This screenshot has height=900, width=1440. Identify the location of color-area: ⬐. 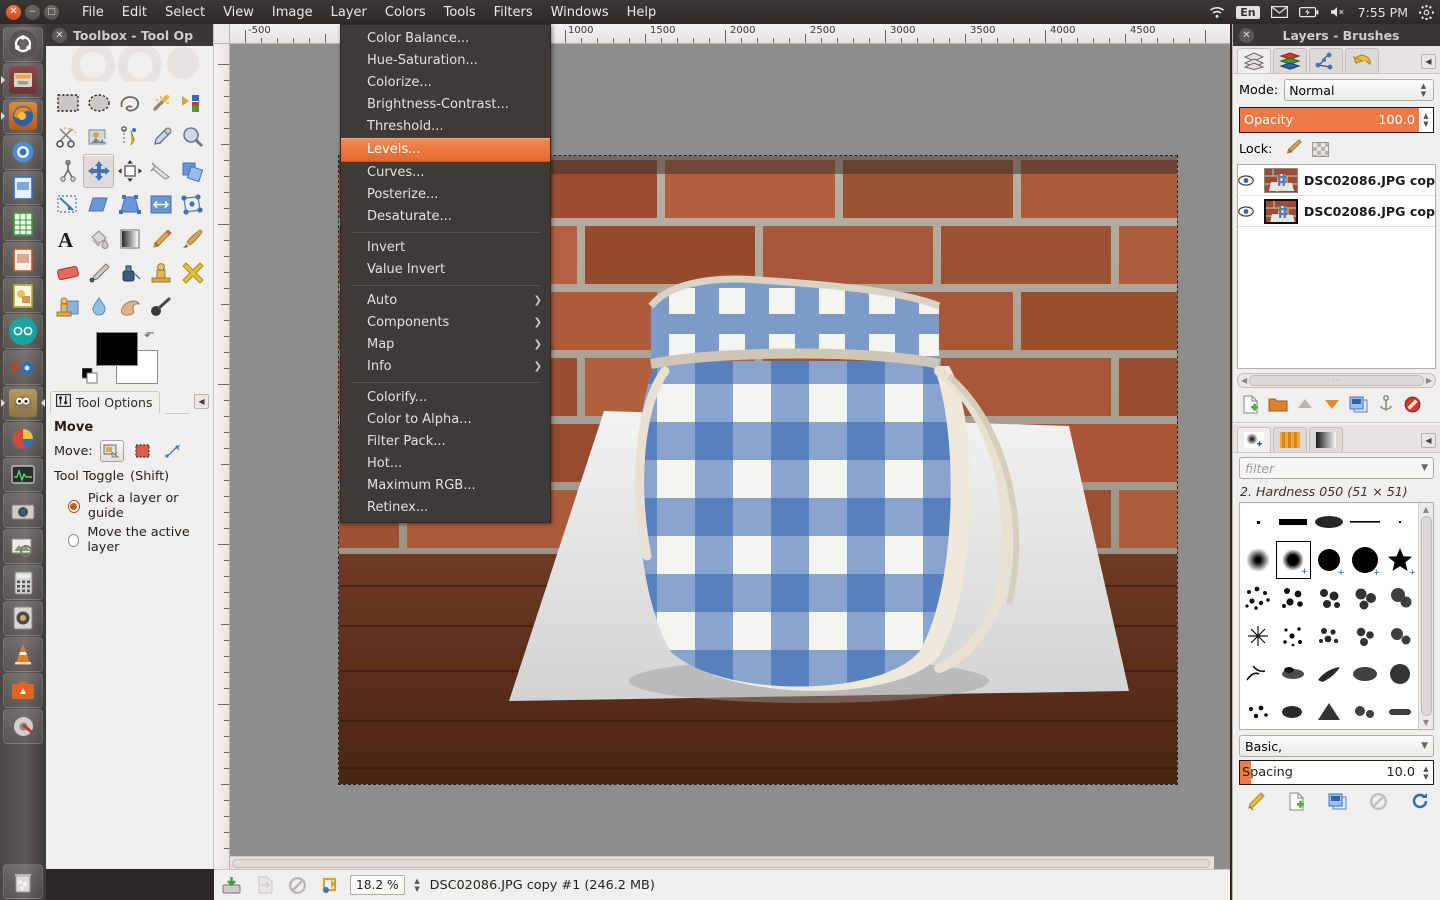
(129, 355).